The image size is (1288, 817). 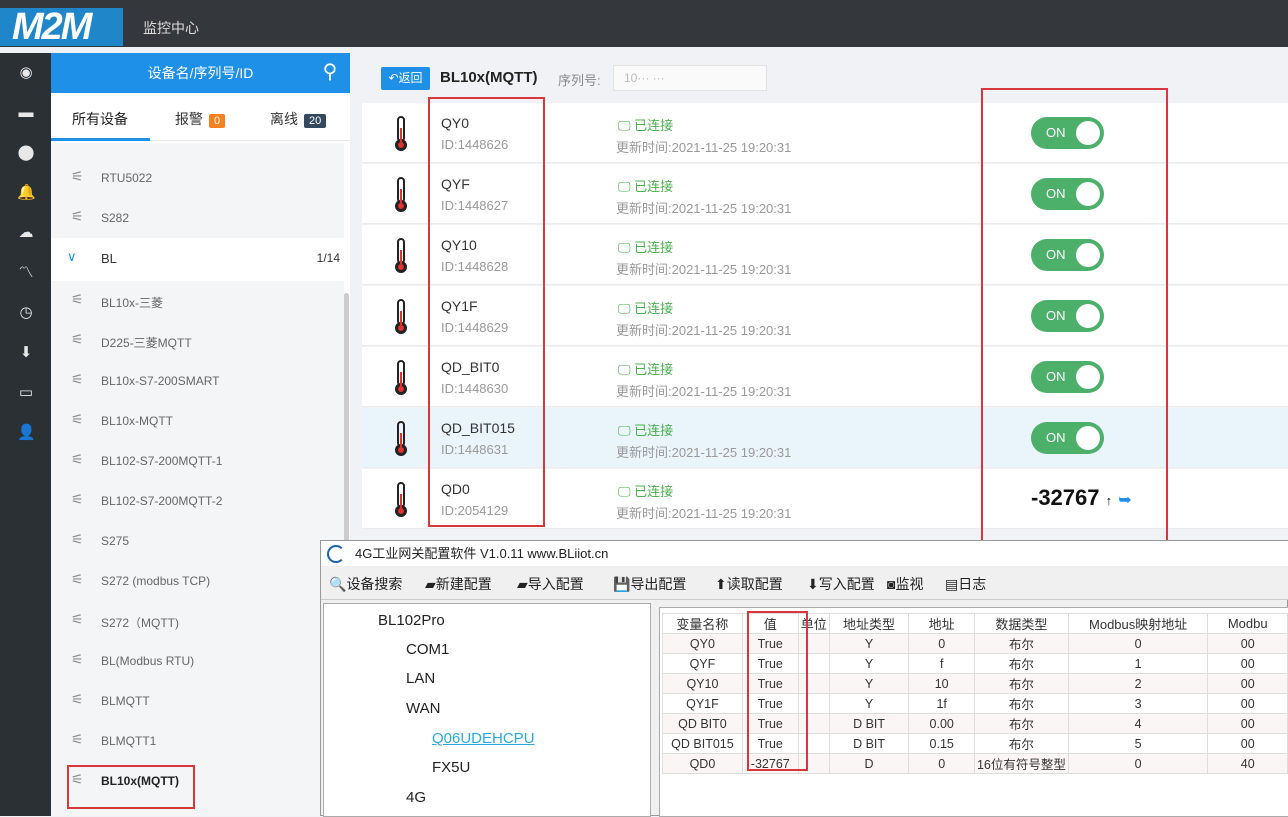 What do you see at coordinates (1247, 623) in the screenshot?
I see `column-header: Modbu` at bounding box center [1247, 623].